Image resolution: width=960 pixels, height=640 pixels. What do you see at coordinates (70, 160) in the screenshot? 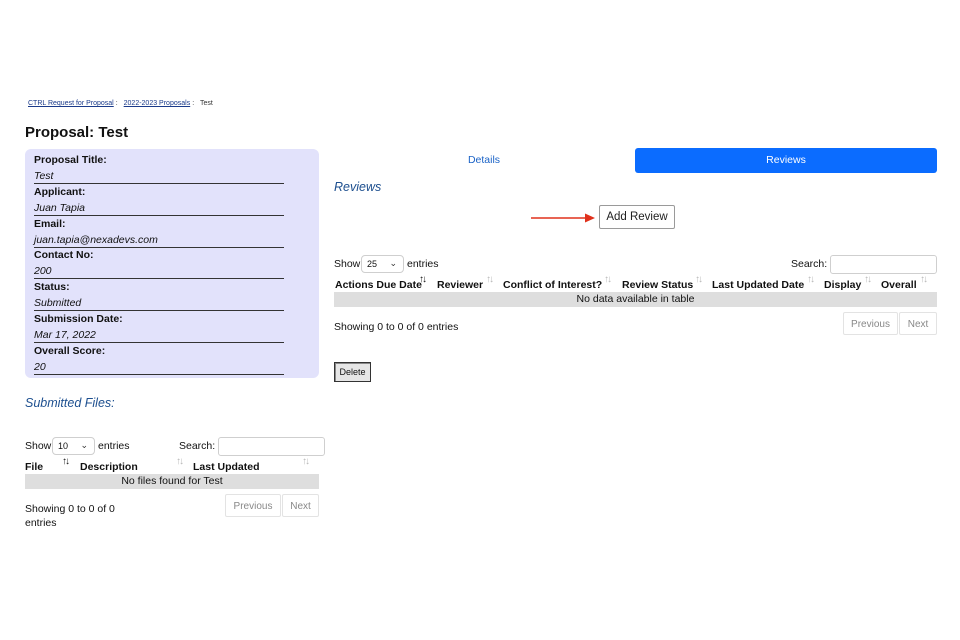
I see `field-label: Proposal Title:` at bounding box center [70, 160].